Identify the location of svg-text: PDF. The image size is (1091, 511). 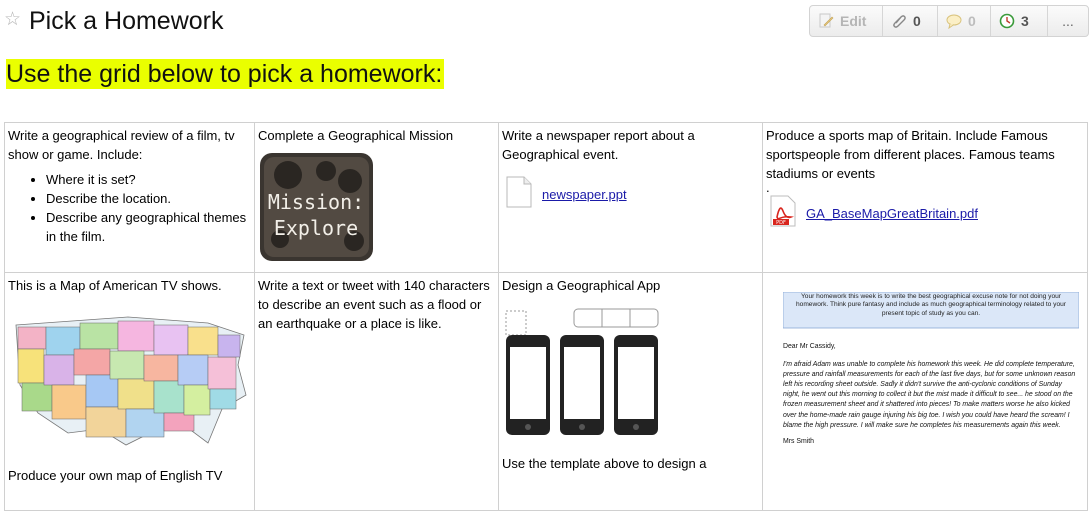
(781, 223).